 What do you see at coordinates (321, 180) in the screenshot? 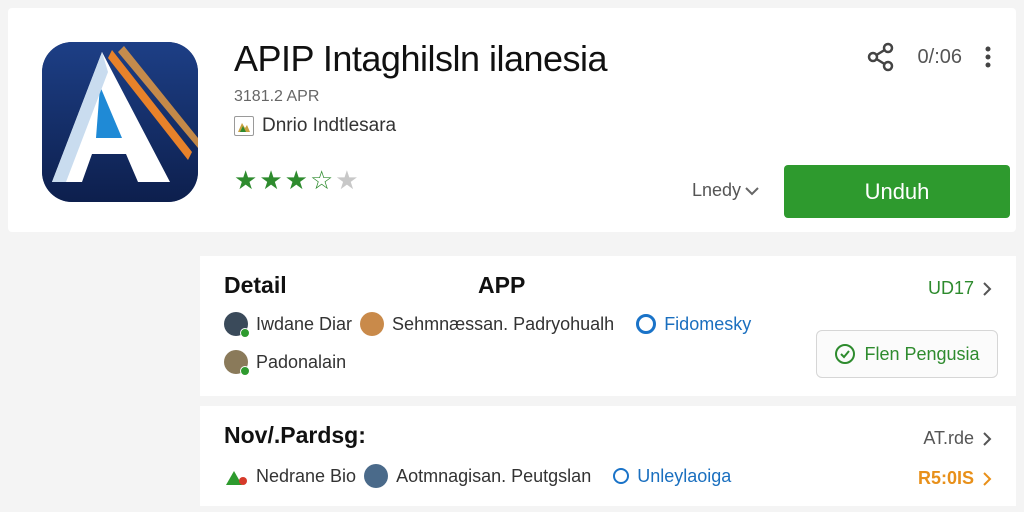
I see `star-half-icon: ☆` at bounding box center [321, 180].